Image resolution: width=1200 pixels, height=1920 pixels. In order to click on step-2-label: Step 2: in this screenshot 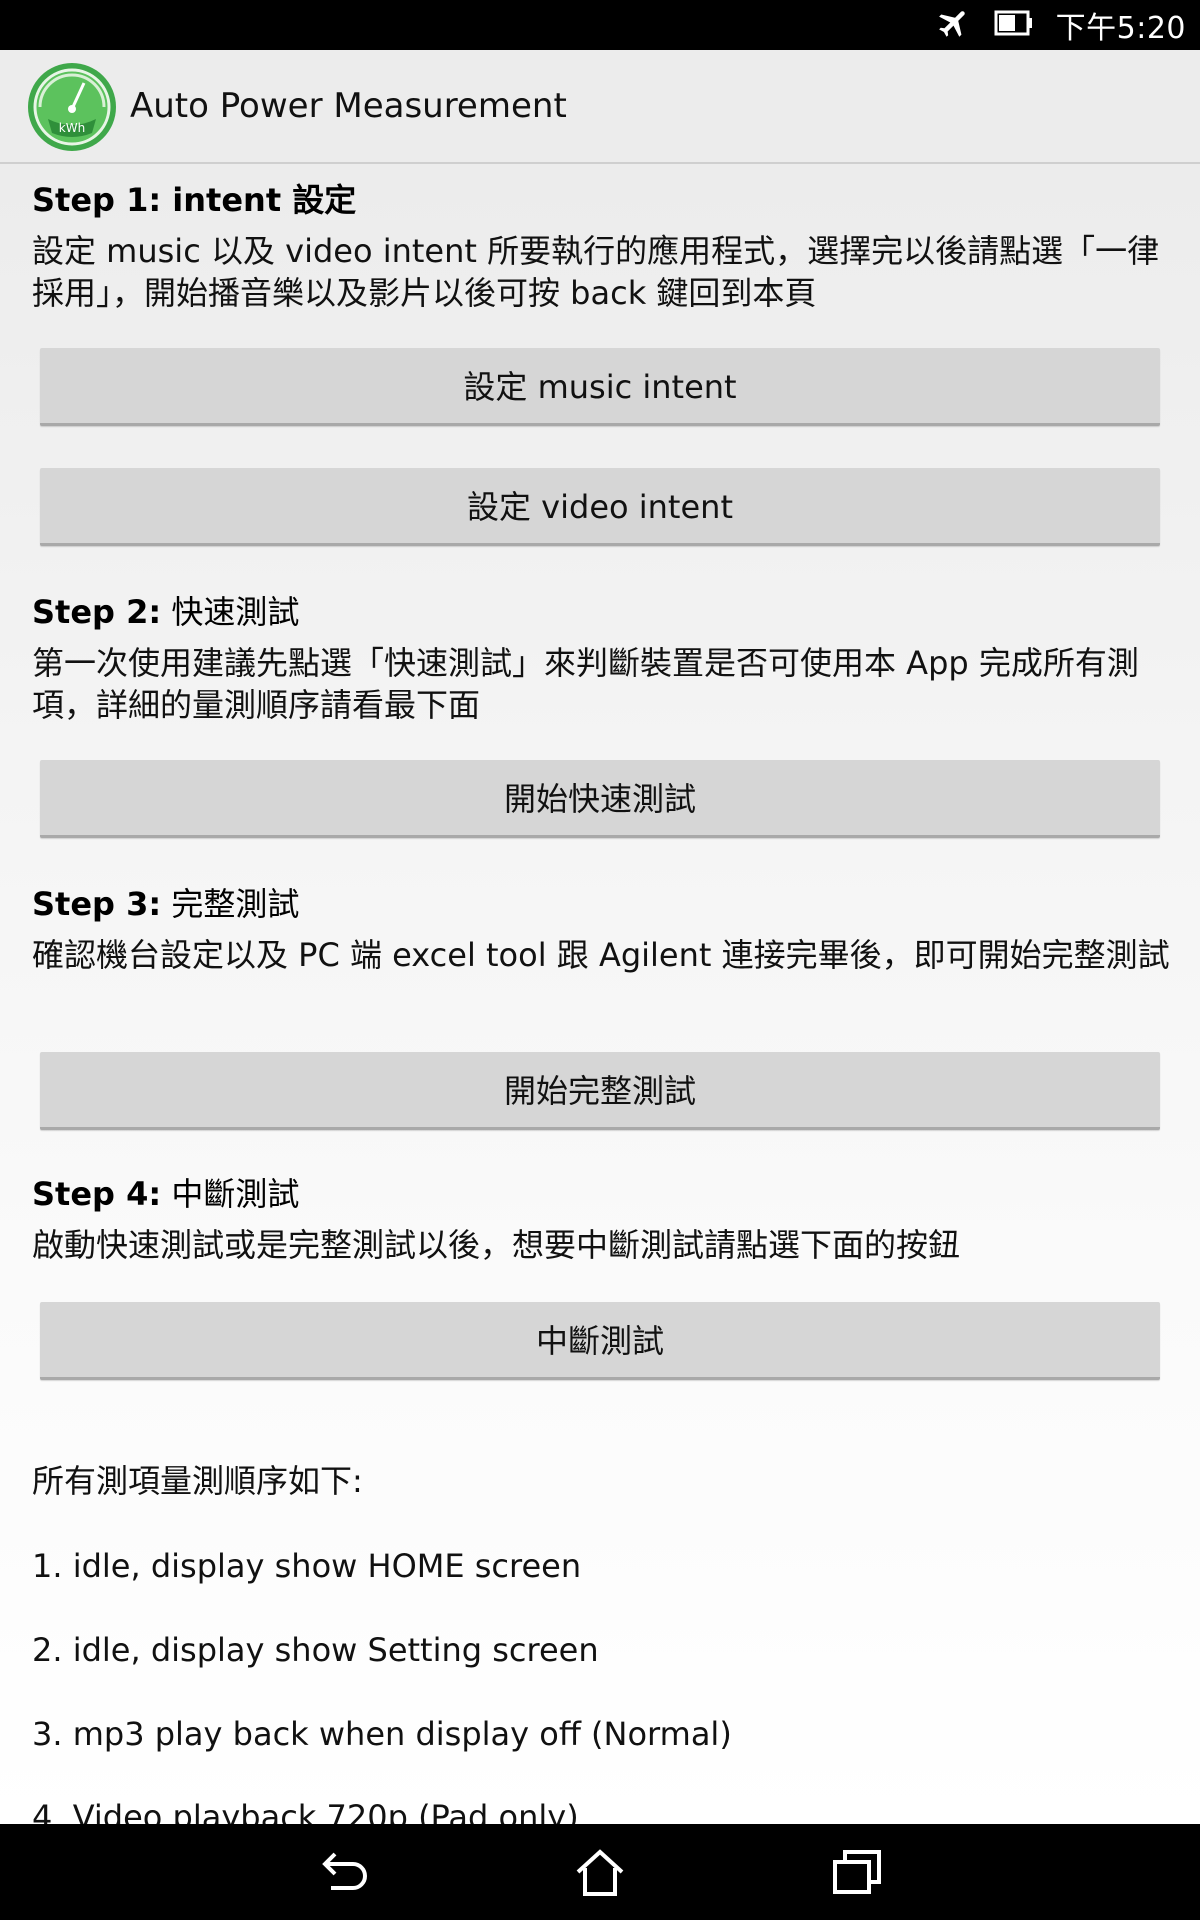, I will do `click(97, 612)`.